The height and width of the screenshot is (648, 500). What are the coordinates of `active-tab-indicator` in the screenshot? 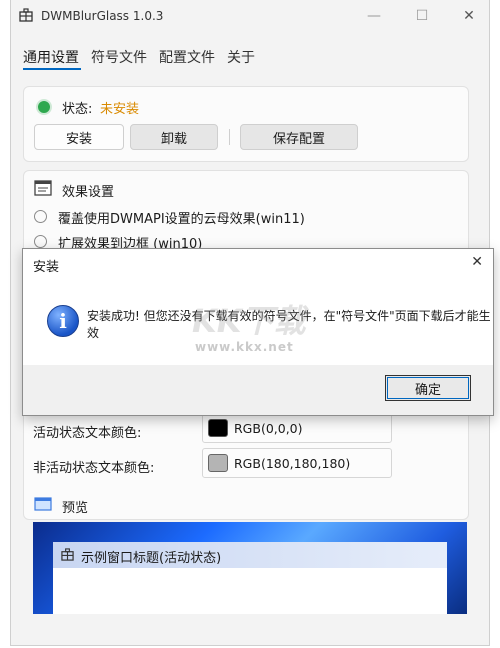 It's located at (52, 69).